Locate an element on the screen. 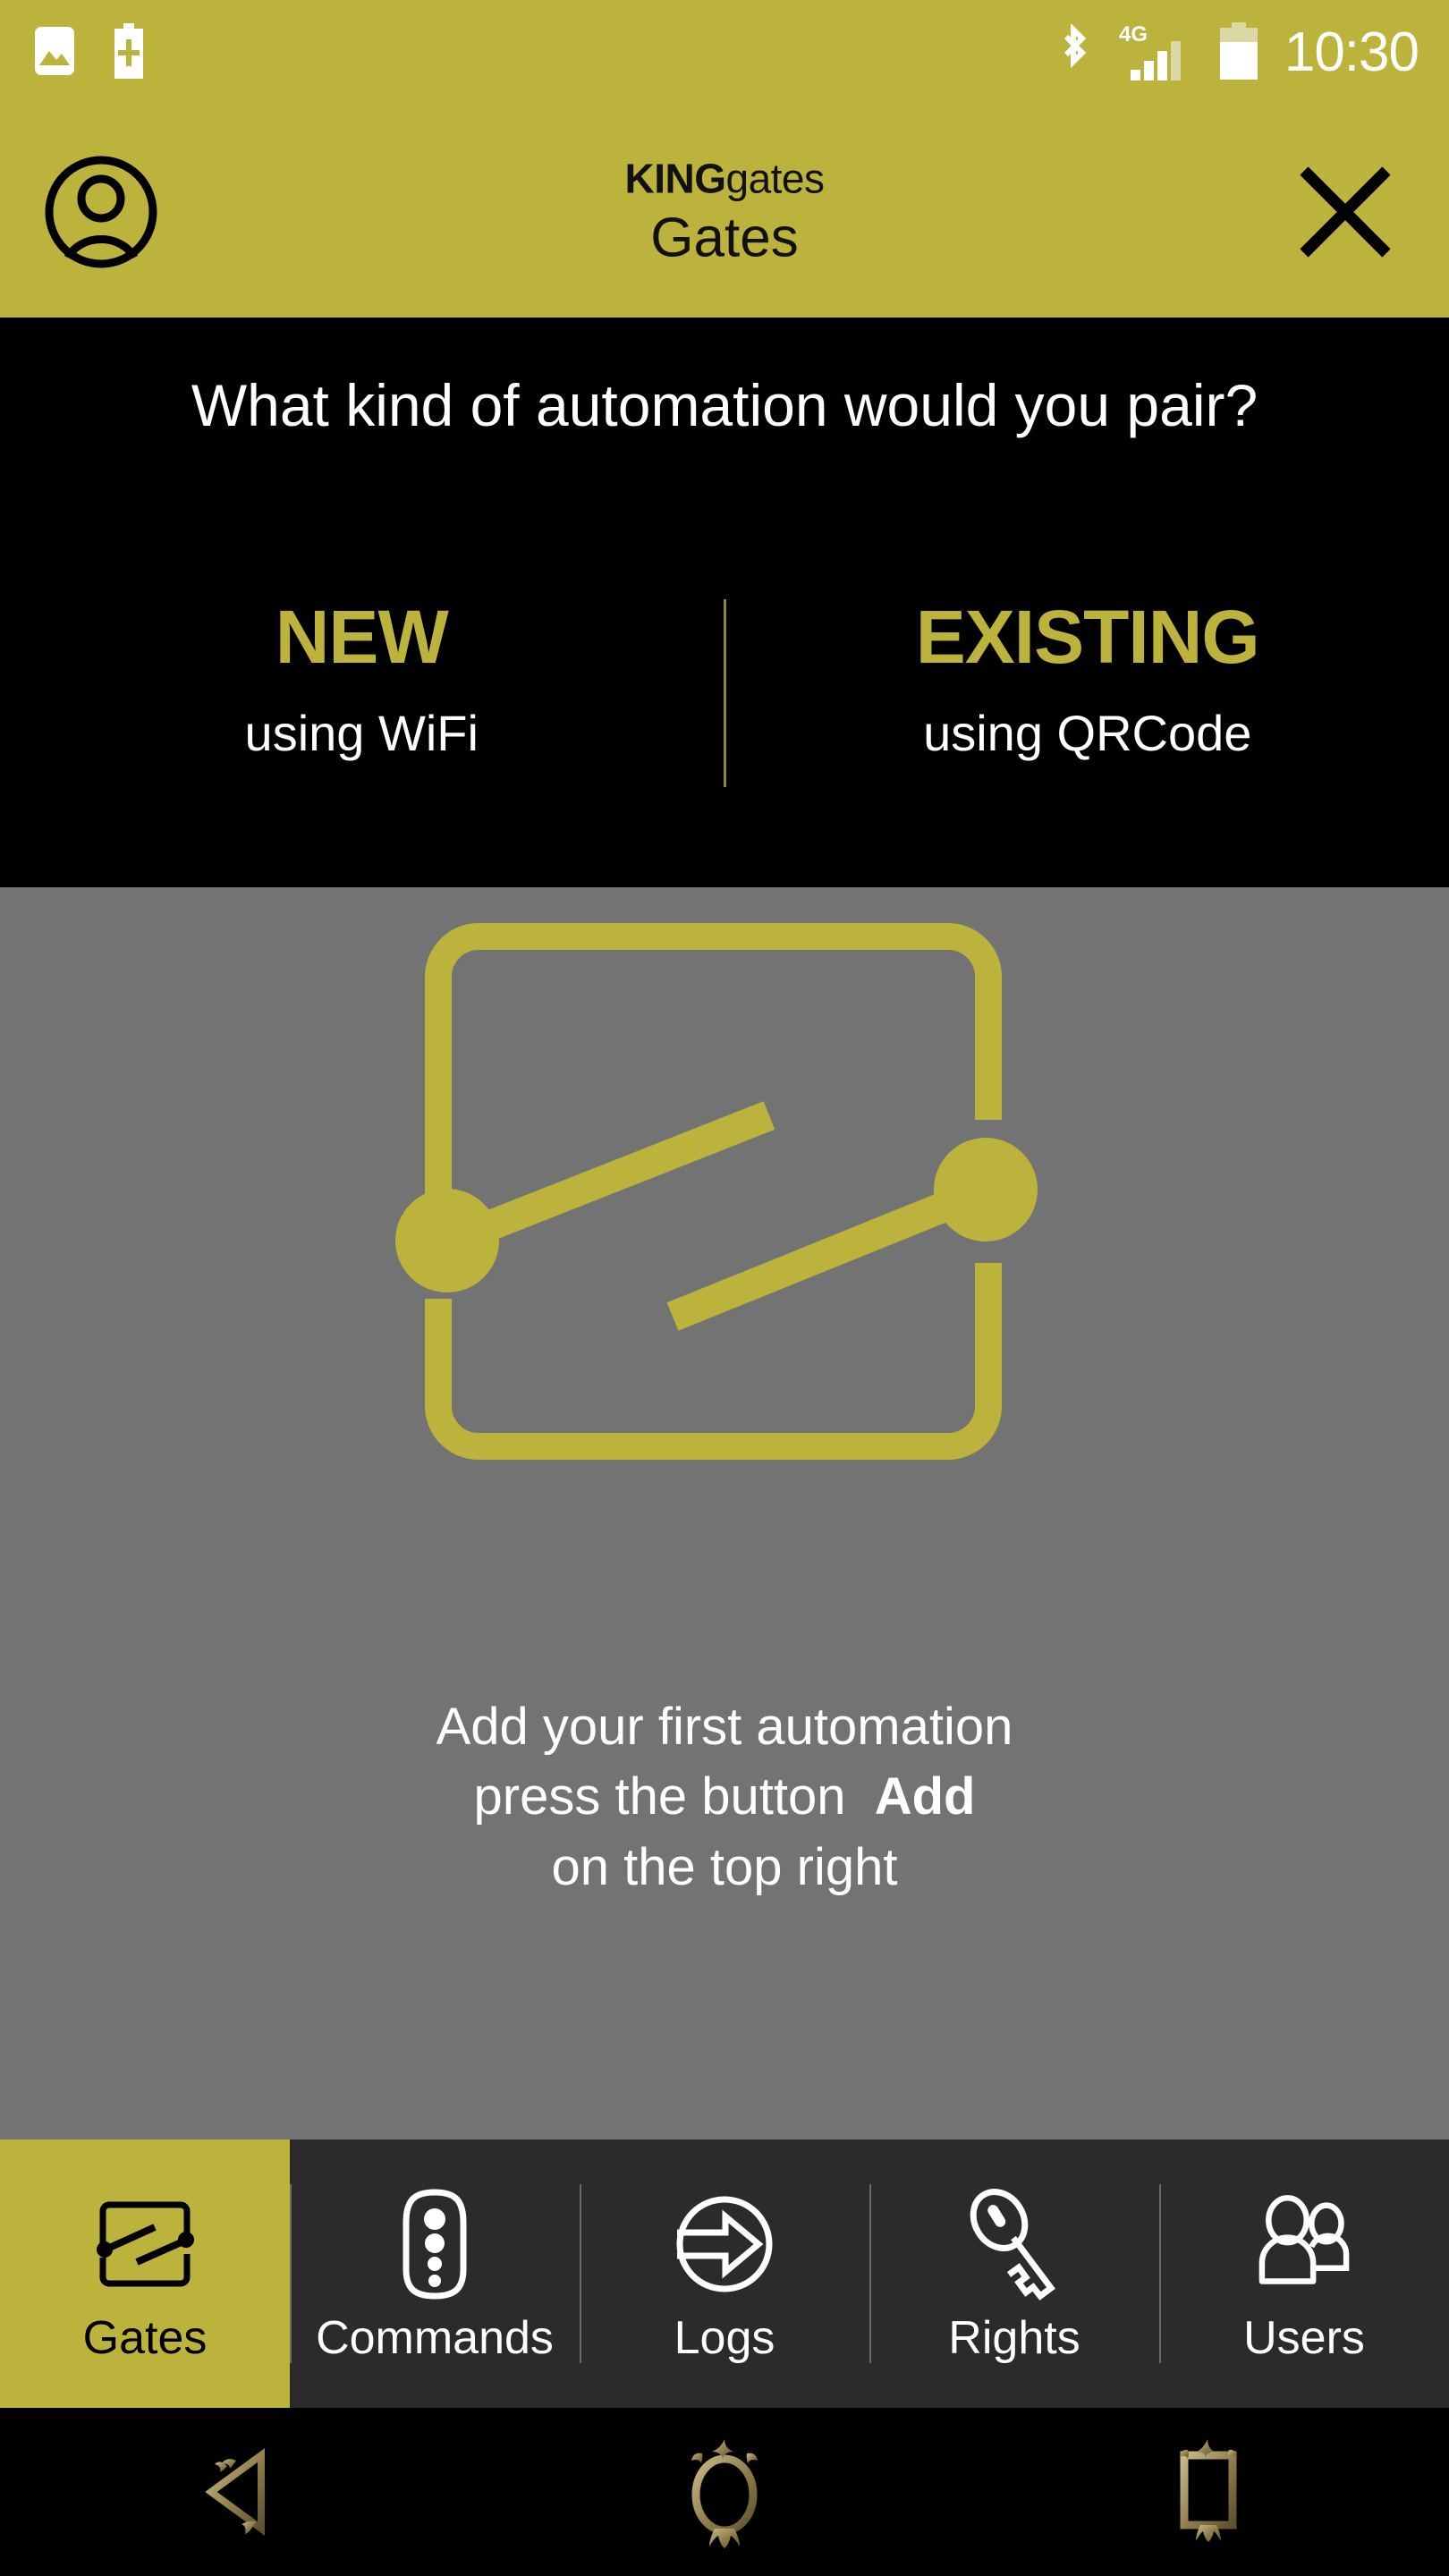  close-button is located at coordinates (1345, 212).